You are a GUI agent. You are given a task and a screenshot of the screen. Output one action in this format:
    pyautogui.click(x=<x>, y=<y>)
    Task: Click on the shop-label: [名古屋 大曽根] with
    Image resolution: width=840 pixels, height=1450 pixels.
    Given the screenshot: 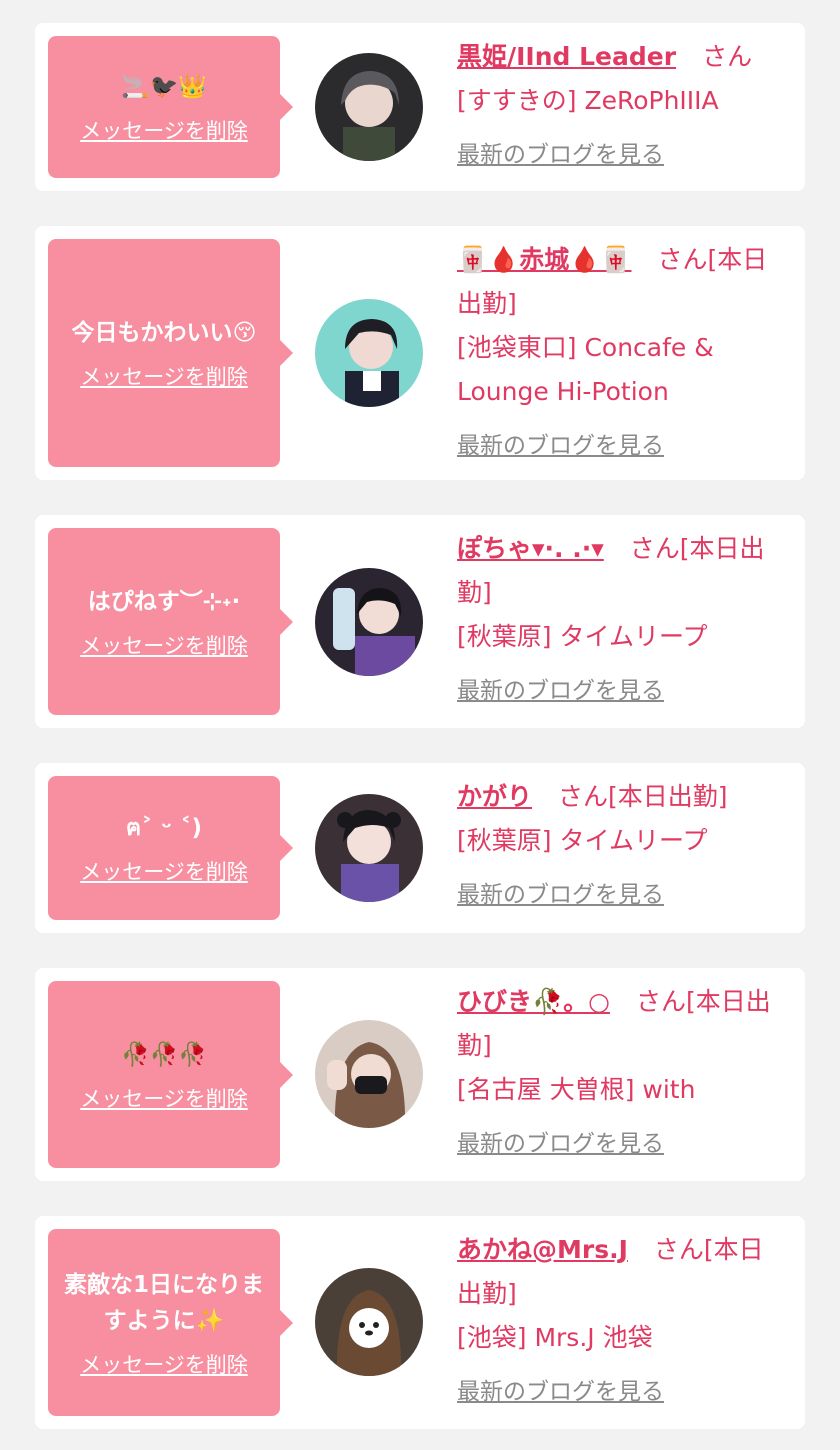 What is the action you would take?
    pyautogui.click(x=576, y=1089)
    